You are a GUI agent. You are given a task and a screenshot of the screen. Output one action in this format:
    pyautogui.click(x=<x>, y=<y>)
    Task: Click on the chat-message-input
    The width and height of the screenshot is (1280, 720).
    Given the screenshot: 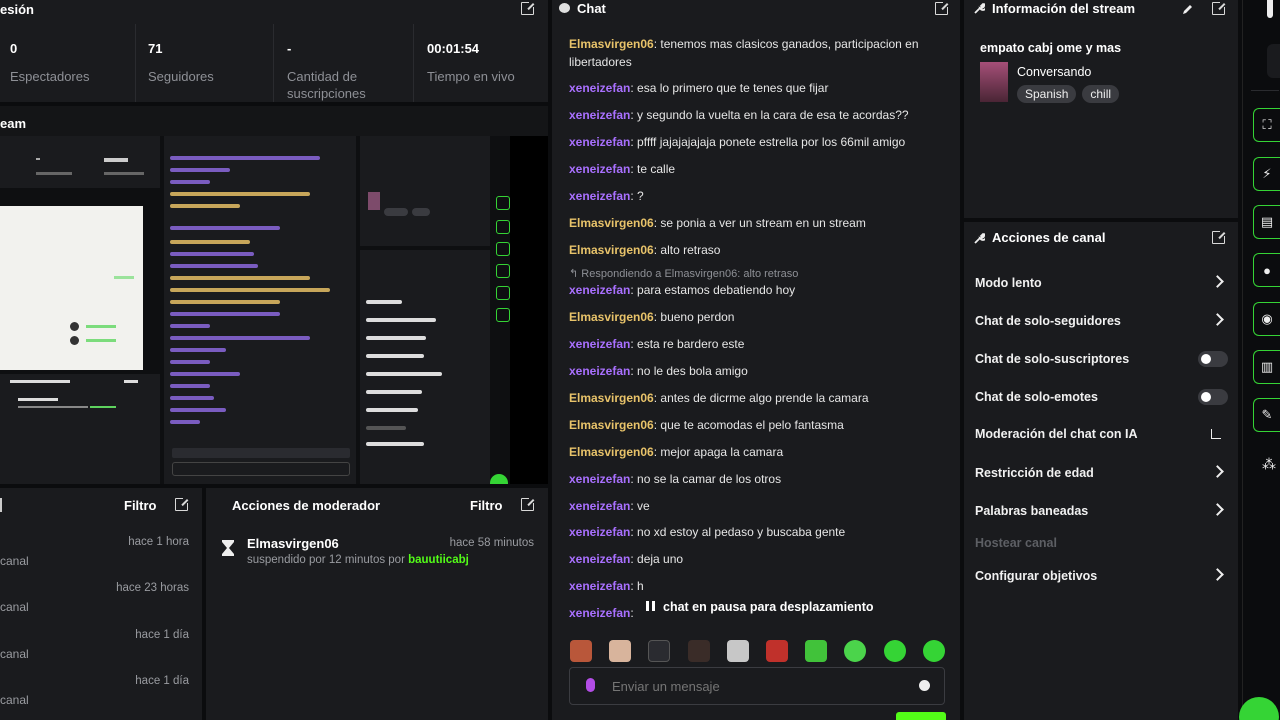 What is the action you would take?
    pyautogui.click(x=757, y=686)
    